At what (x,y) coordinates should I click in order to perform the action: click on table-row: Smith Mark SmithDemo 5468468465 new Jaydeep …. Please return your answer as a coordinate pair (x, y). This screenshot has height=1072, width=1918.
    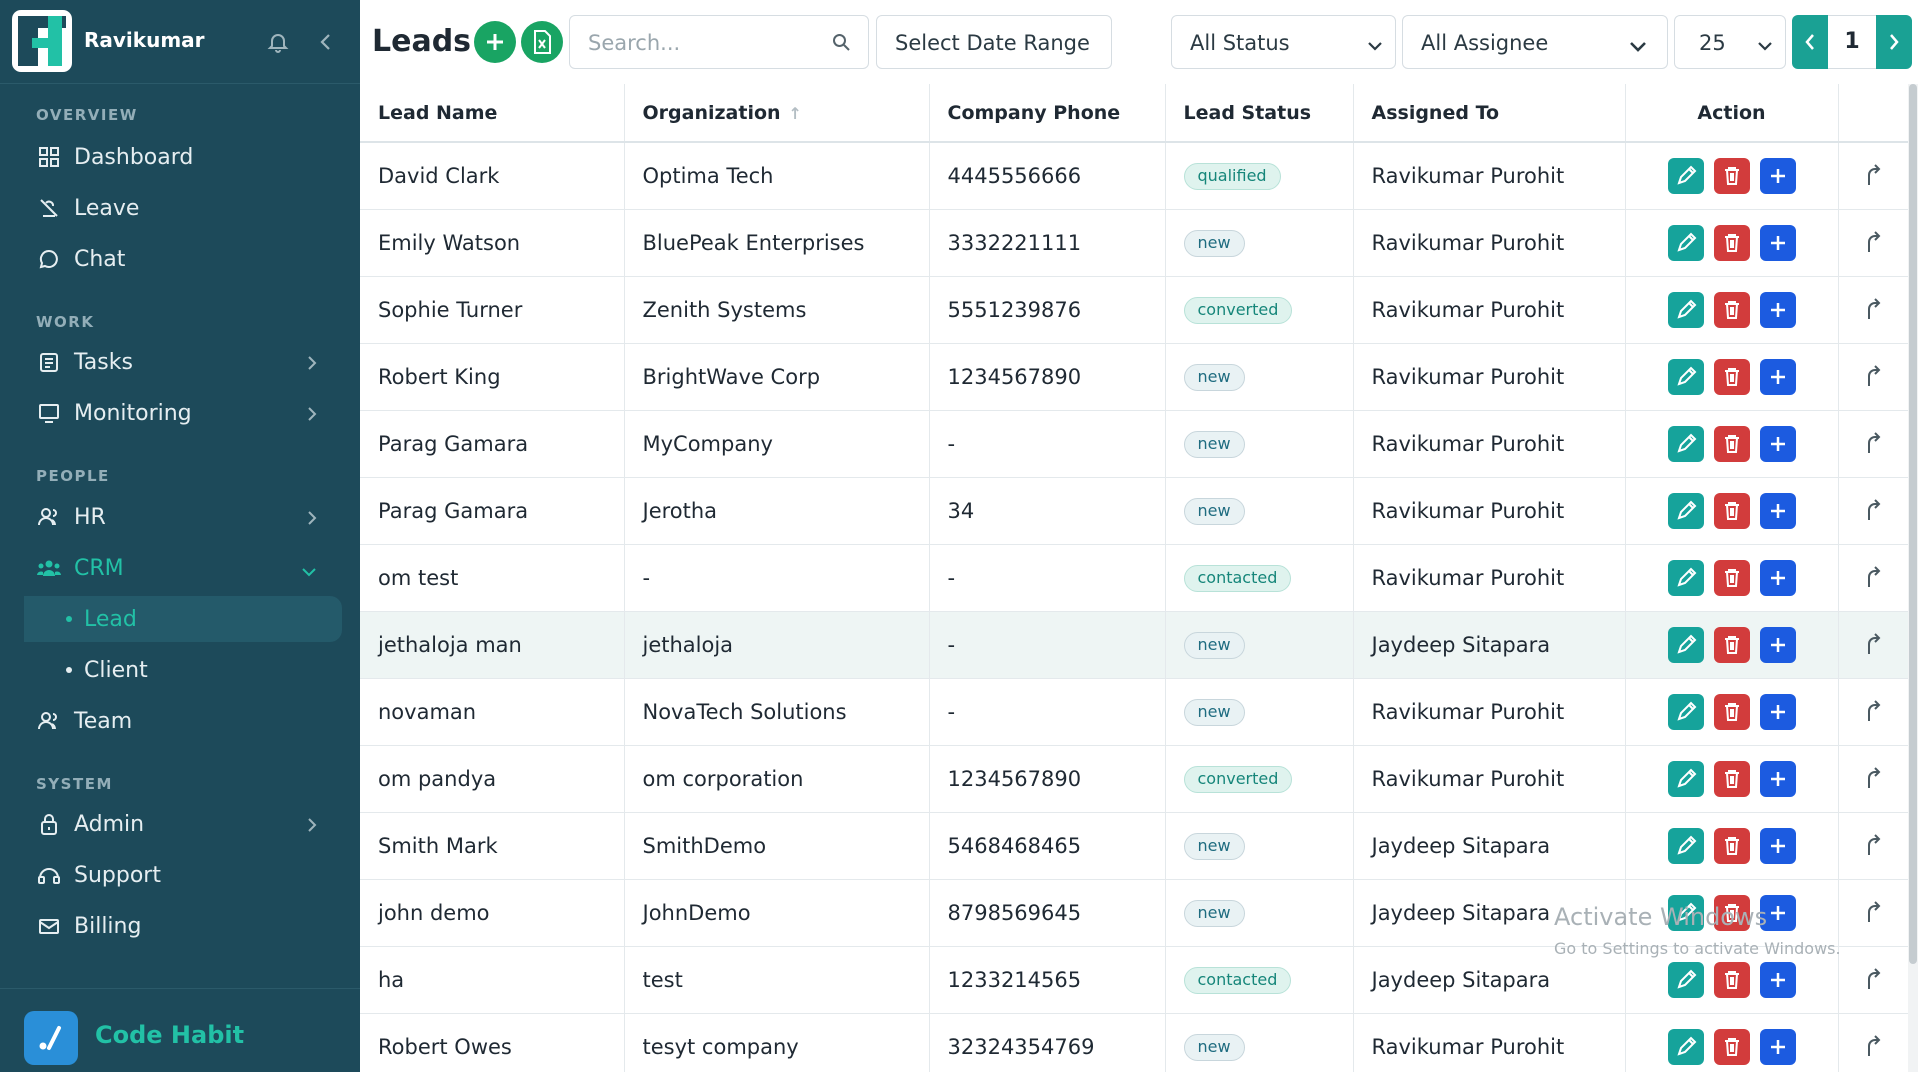
    Looking at the image, I should click on (1134, 846).